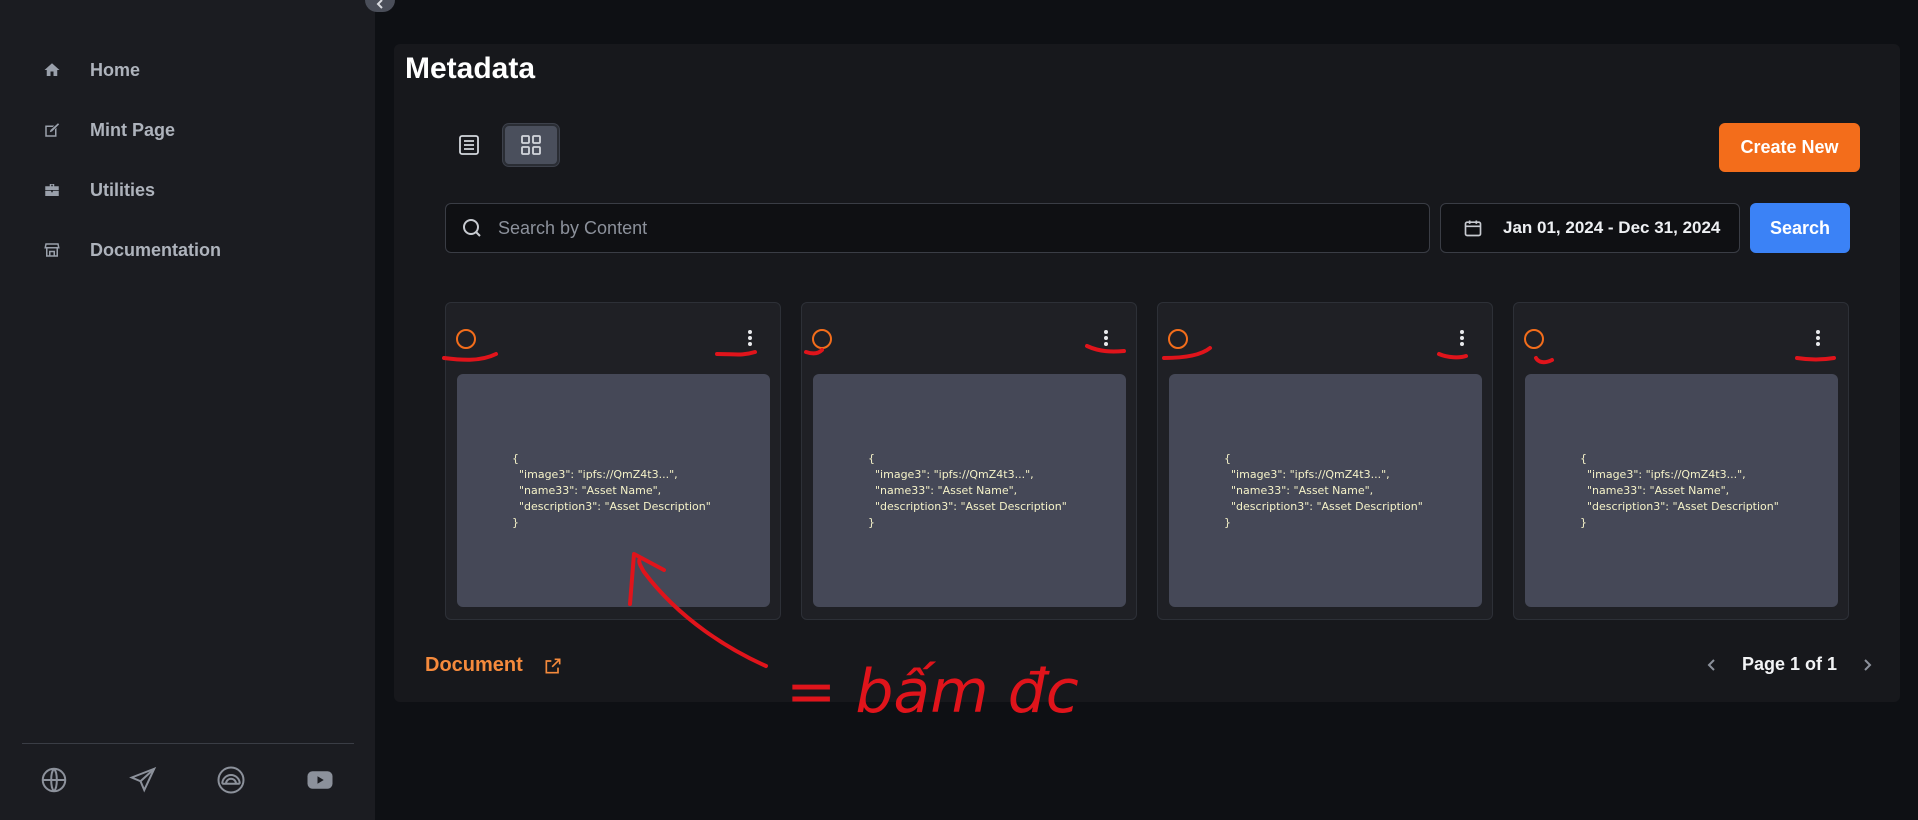  I want to click on list-view-button, so click(469, 145).